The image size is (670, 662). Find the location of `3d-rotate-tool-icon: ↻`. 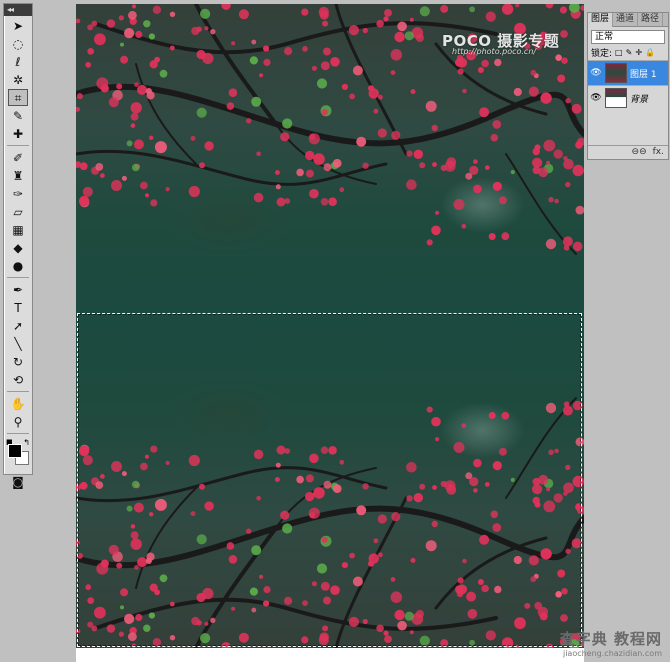

3d-rotate-tool-icon: ↻ is located at coordinates (18, 361).